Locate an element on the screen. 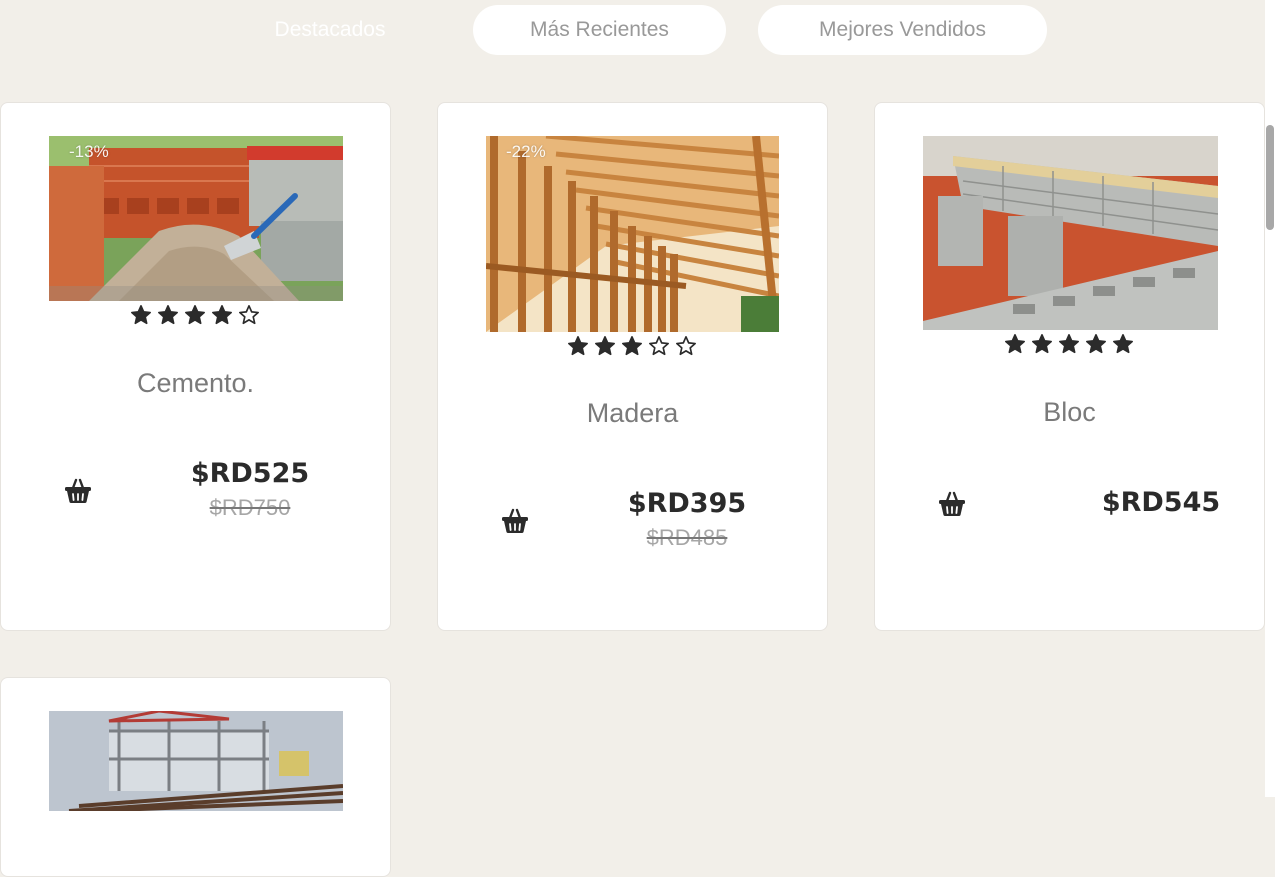 The height and width of the screenshot is (877, 1275). discount-badge: -13% is located at coordinates (89, 151).